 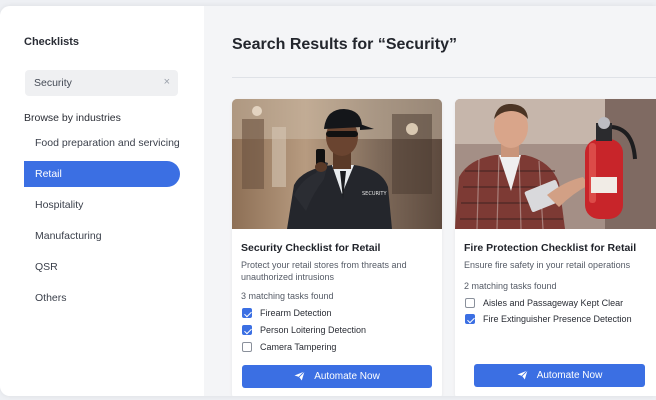 I want to click on title-divider, so click(x=444, y=77).